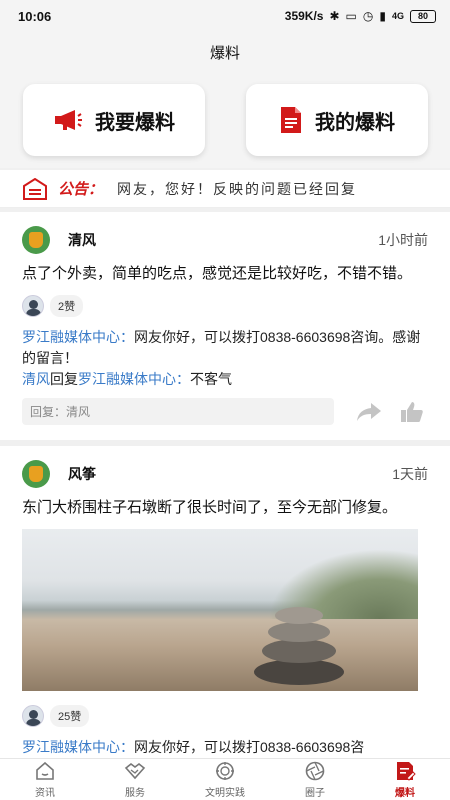 This screenshot has width=450, height=800. What do you see at coordinates (397, 16) in the screenshot?
I see `network-type: 4G` at bounding box center [397, 16].